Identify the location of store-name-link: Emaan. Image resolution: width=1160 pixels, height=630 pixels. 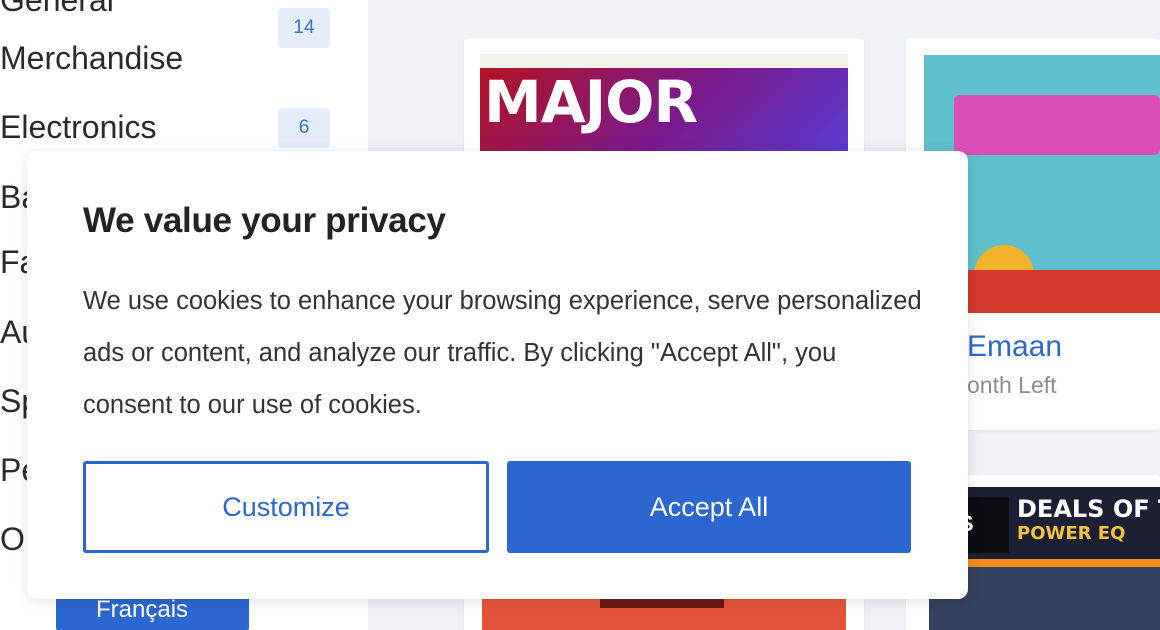
(1014, 347).